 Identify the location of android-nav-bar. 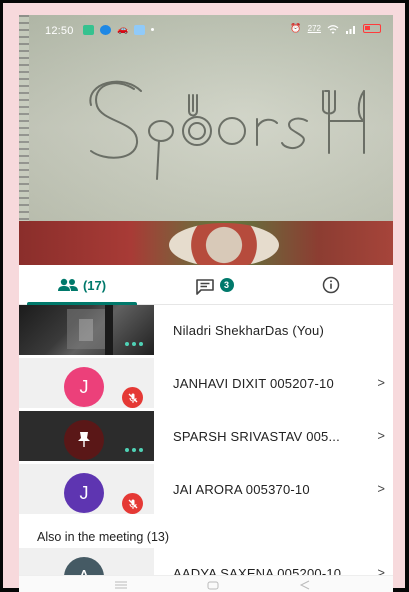
(206, 583).